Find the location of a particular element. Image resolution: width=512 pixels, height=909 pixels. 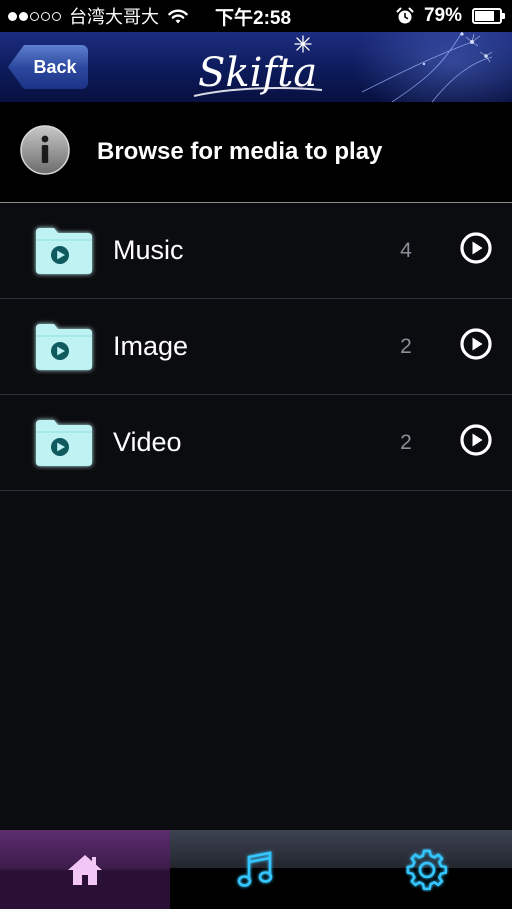

status-left: 台湾大哥大 is located at coordinates (98, 16).